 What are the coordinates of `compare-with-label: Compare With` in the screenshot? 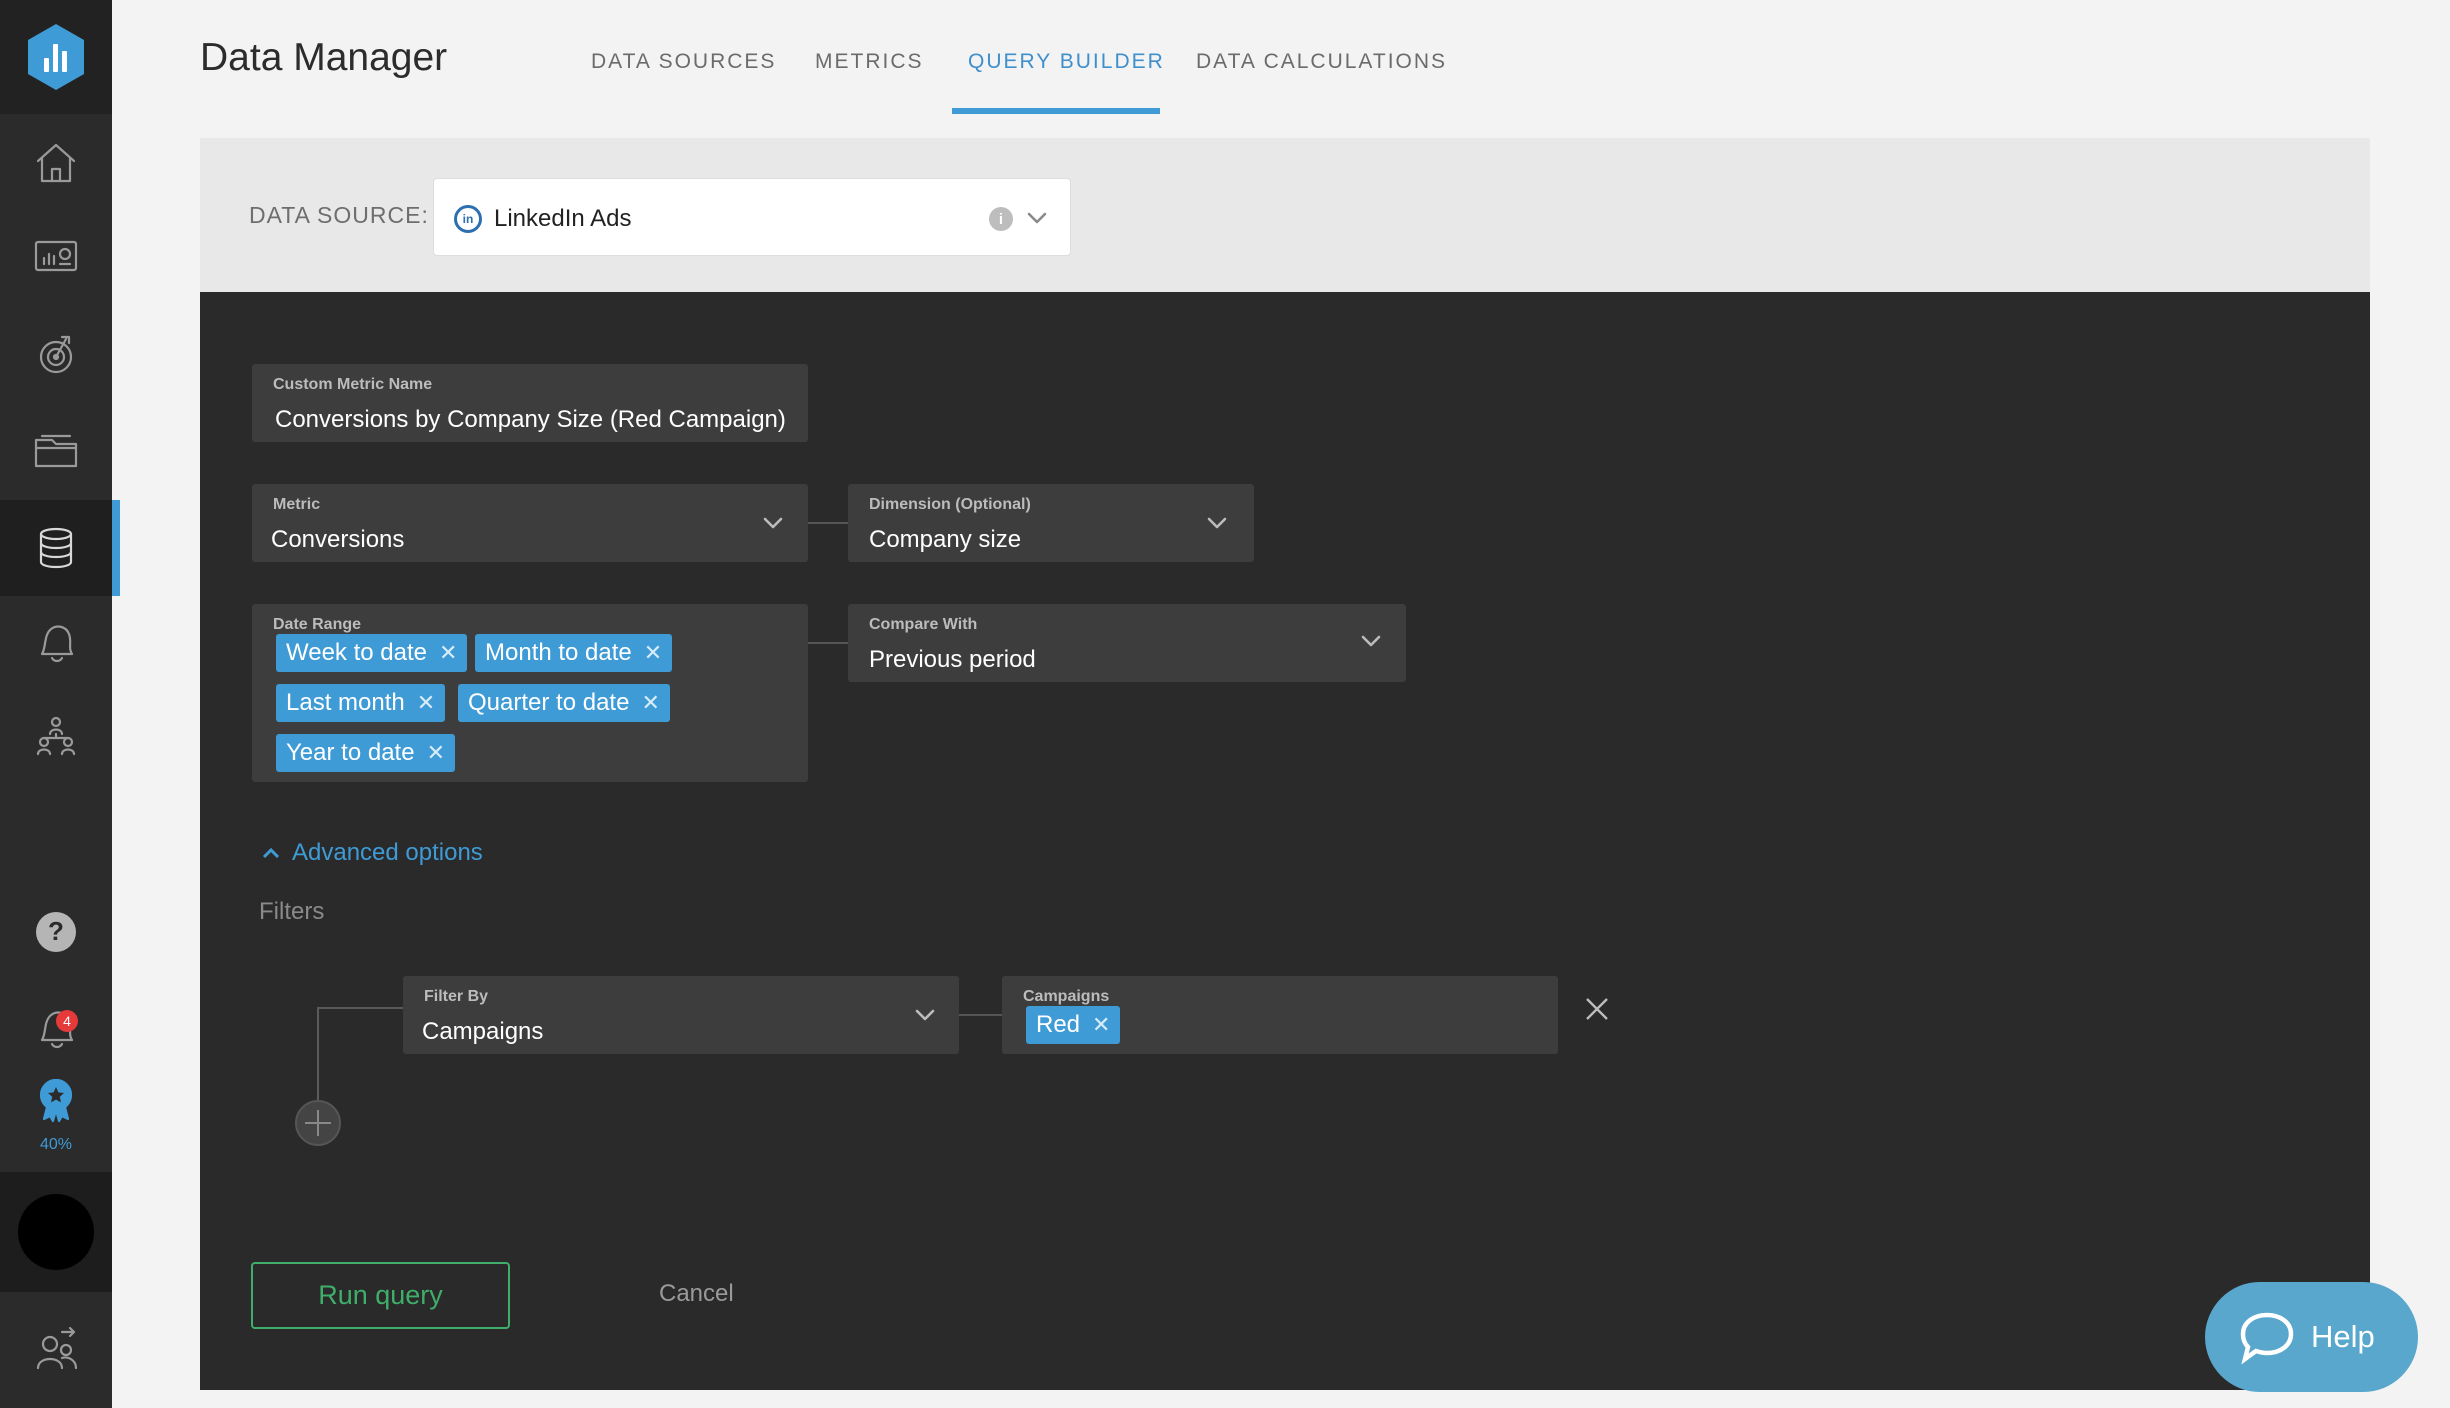 It's located at (923, 624).